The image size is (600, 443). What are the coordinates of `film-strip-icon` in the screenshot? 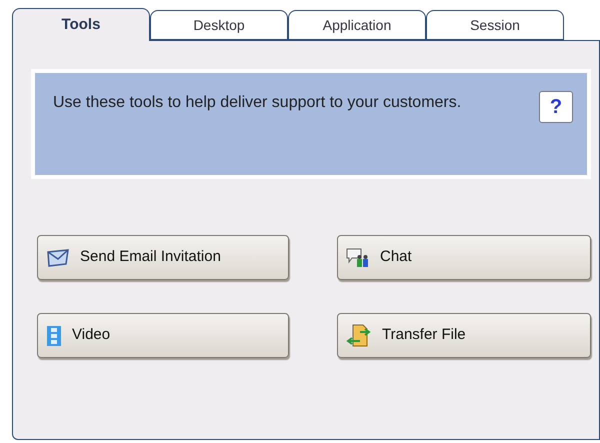 It's located at (54, 335).